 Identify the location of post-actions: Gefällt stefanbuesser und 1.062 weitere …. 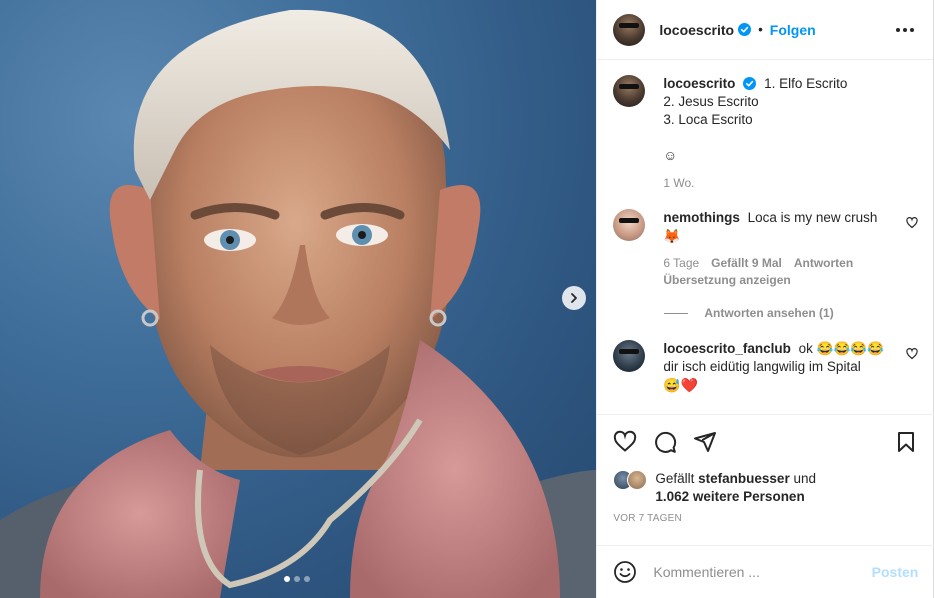
(765, 470).